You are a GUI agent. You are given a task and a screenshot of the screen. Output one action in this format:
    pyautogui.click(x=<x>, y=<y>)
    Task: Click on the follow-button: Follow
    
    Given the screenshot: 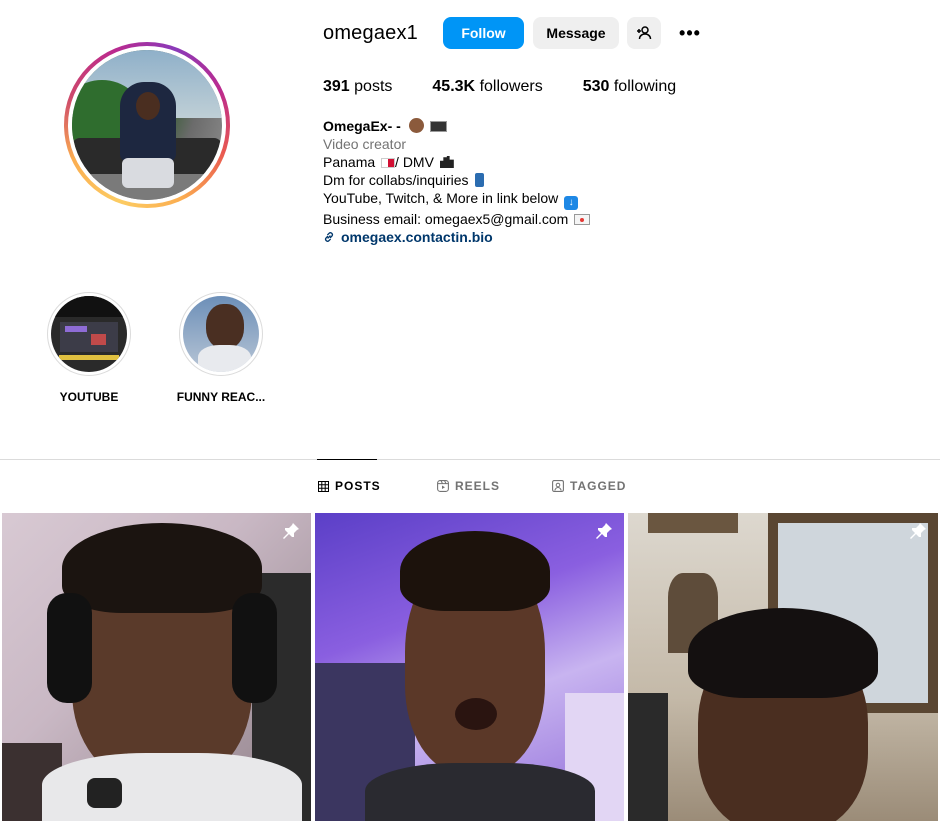 What is the action you would take?
    pyautogui.click(x=483, y=33)
    